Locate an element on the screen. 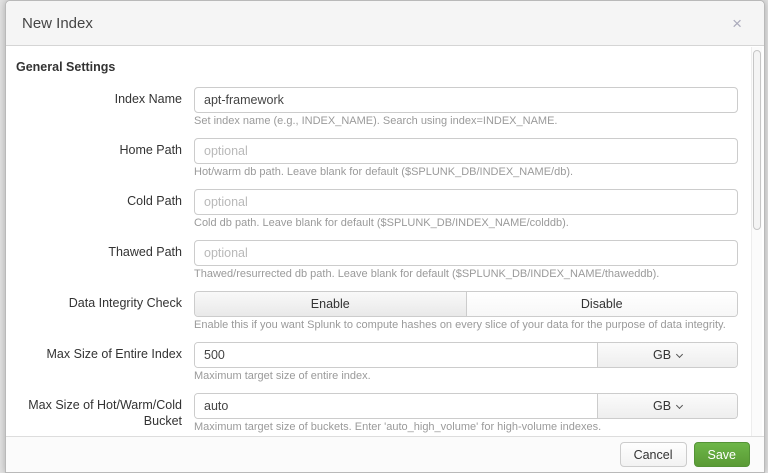 Image resolution: width=768 pixels, height=473 pixels. home-path-label: Home Path is located at coordinates (150, 150).